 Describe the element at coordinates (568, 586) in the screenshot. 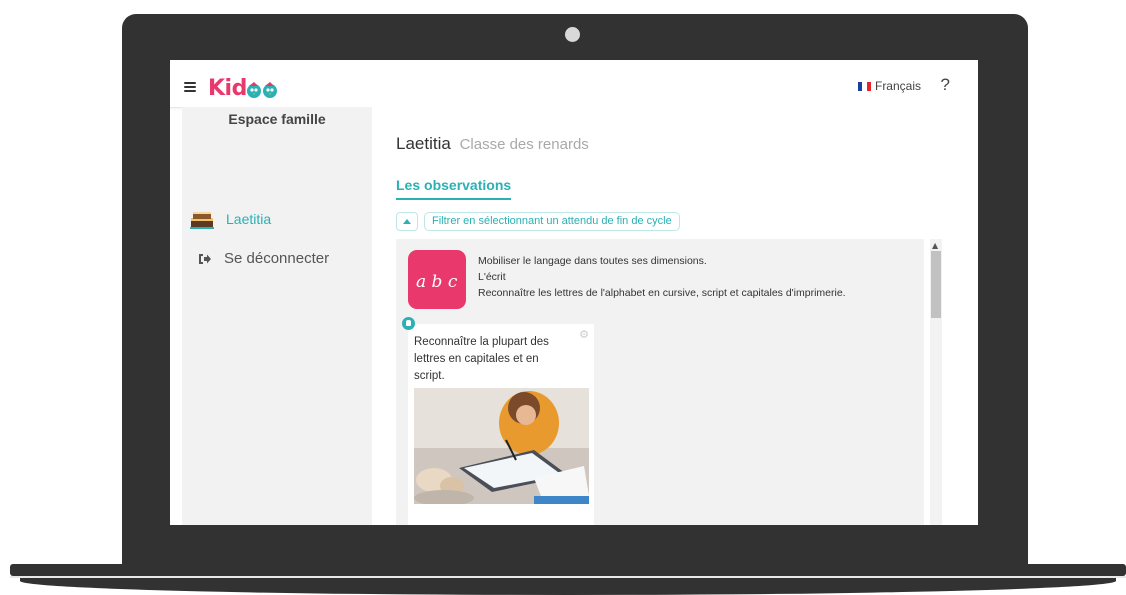

I see `laptop-base-bottom` at that location.